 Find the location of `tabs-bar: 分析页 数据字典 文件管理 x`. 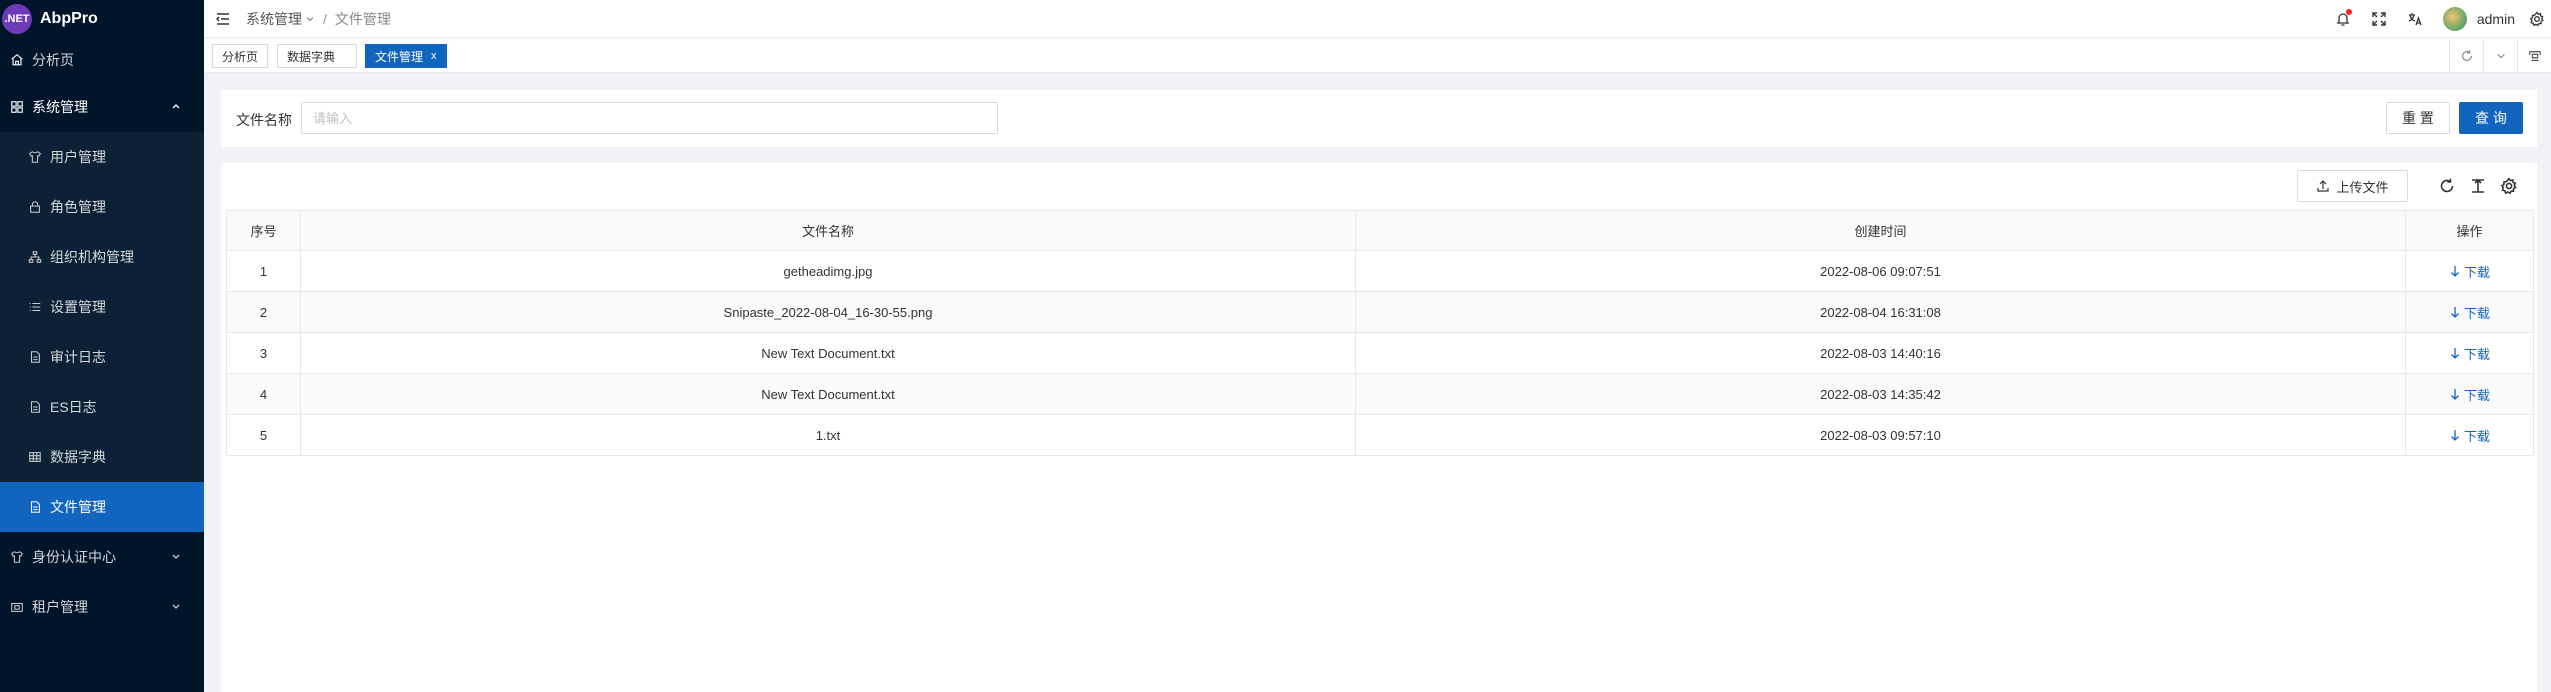

tabs-bar: 分析页 数据字典 文件管理 x is located at coordinates (1377, 56).